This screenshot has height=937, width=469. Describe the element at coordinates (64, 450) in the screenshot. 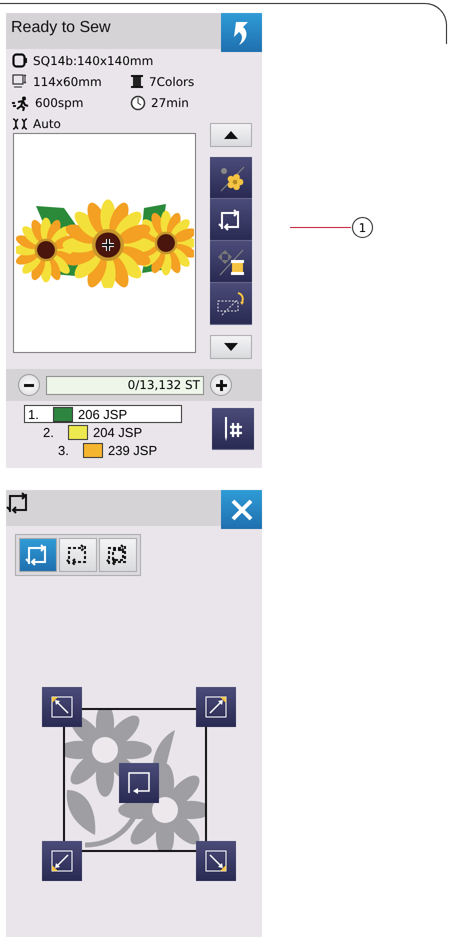

I see `color-number: 3.` at that location.